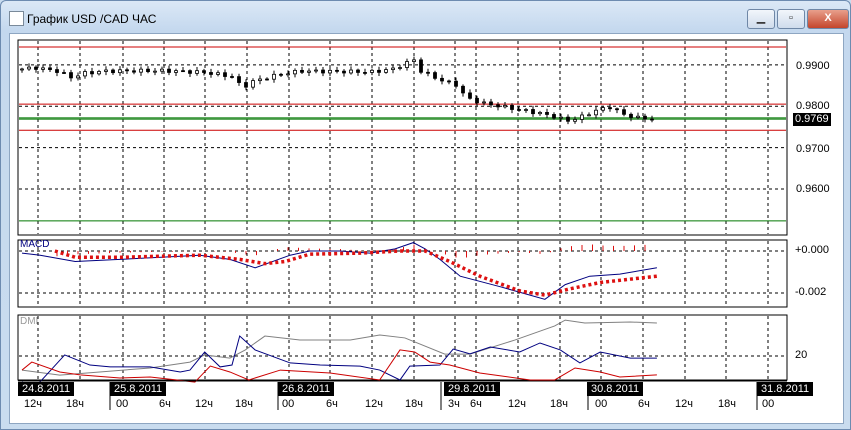  I want to click on price-axis-label: 0.9600, so click(813, 189).